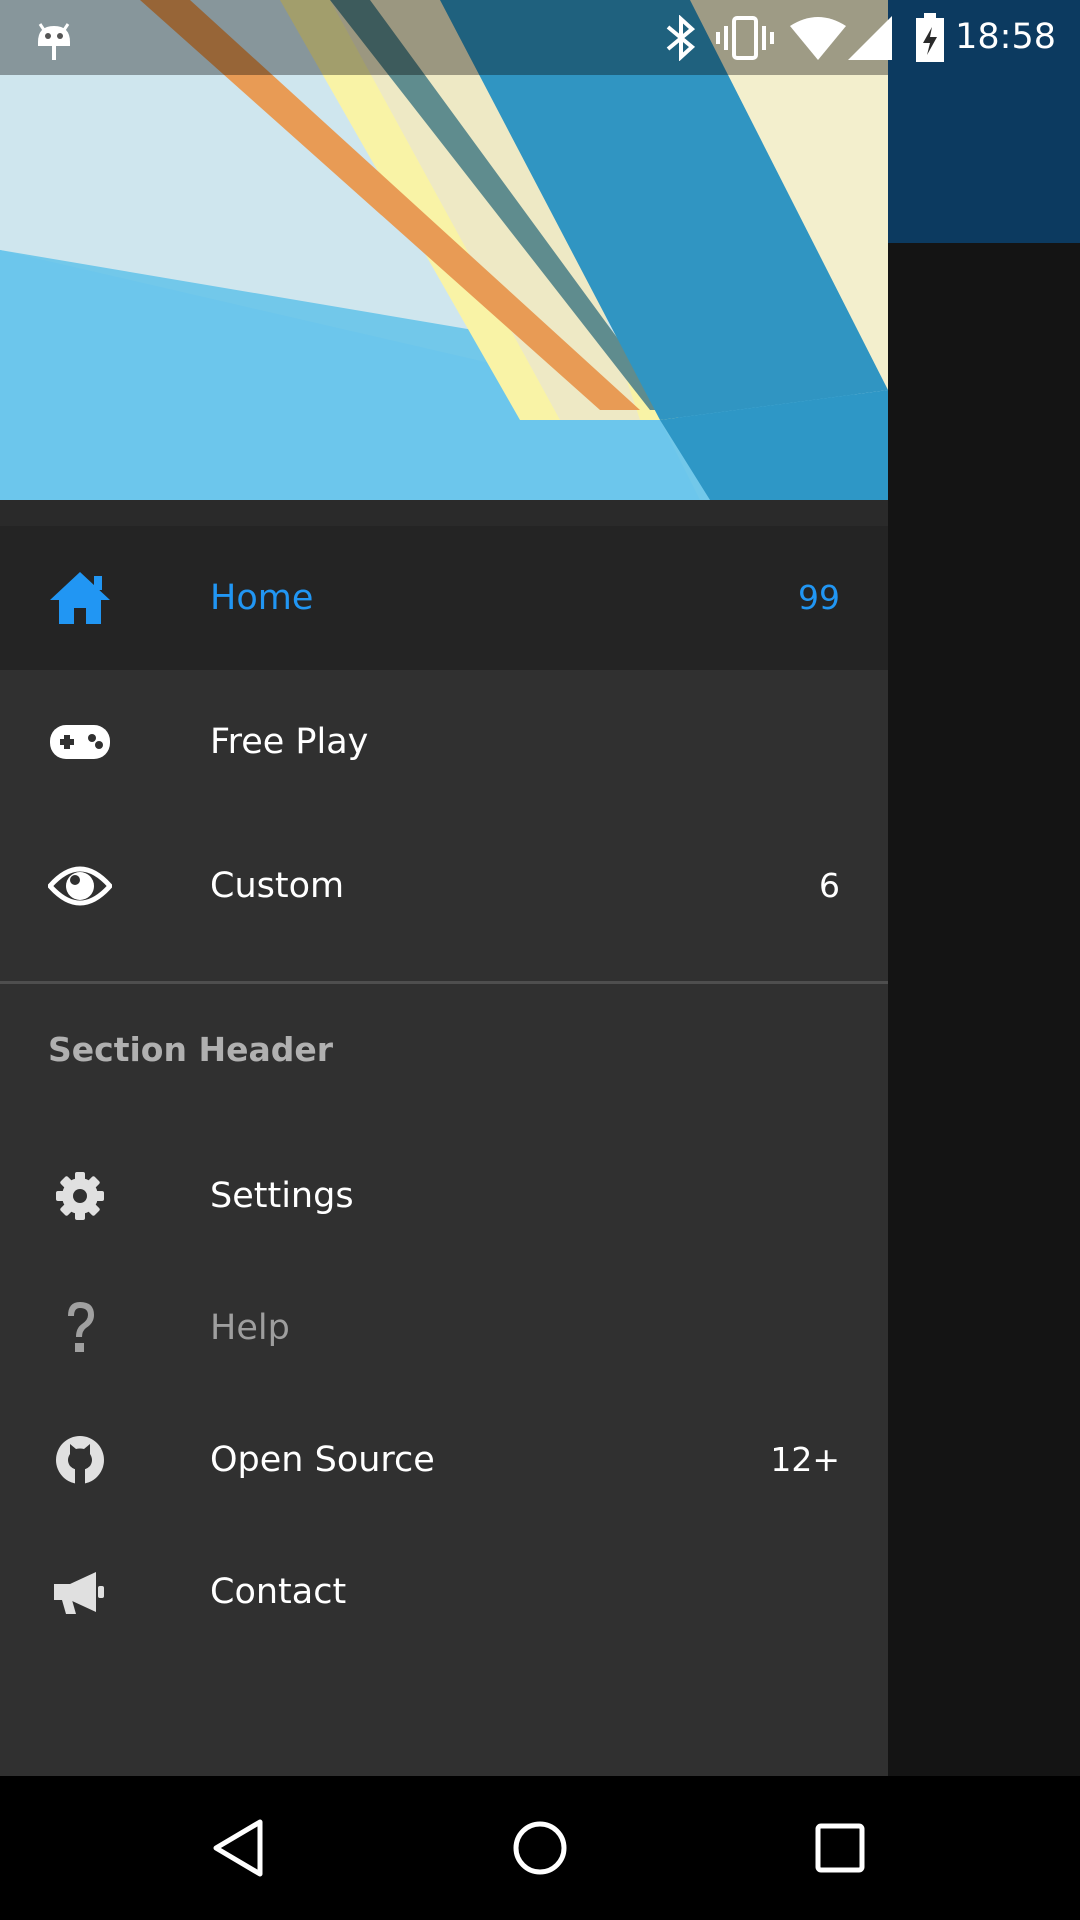 The height and width of the screenshot is (1920, 1080). What do you see at coordinates (80, 1196) in the screenshot?
I see `gear-icon` at bounding box center [80, 1196].